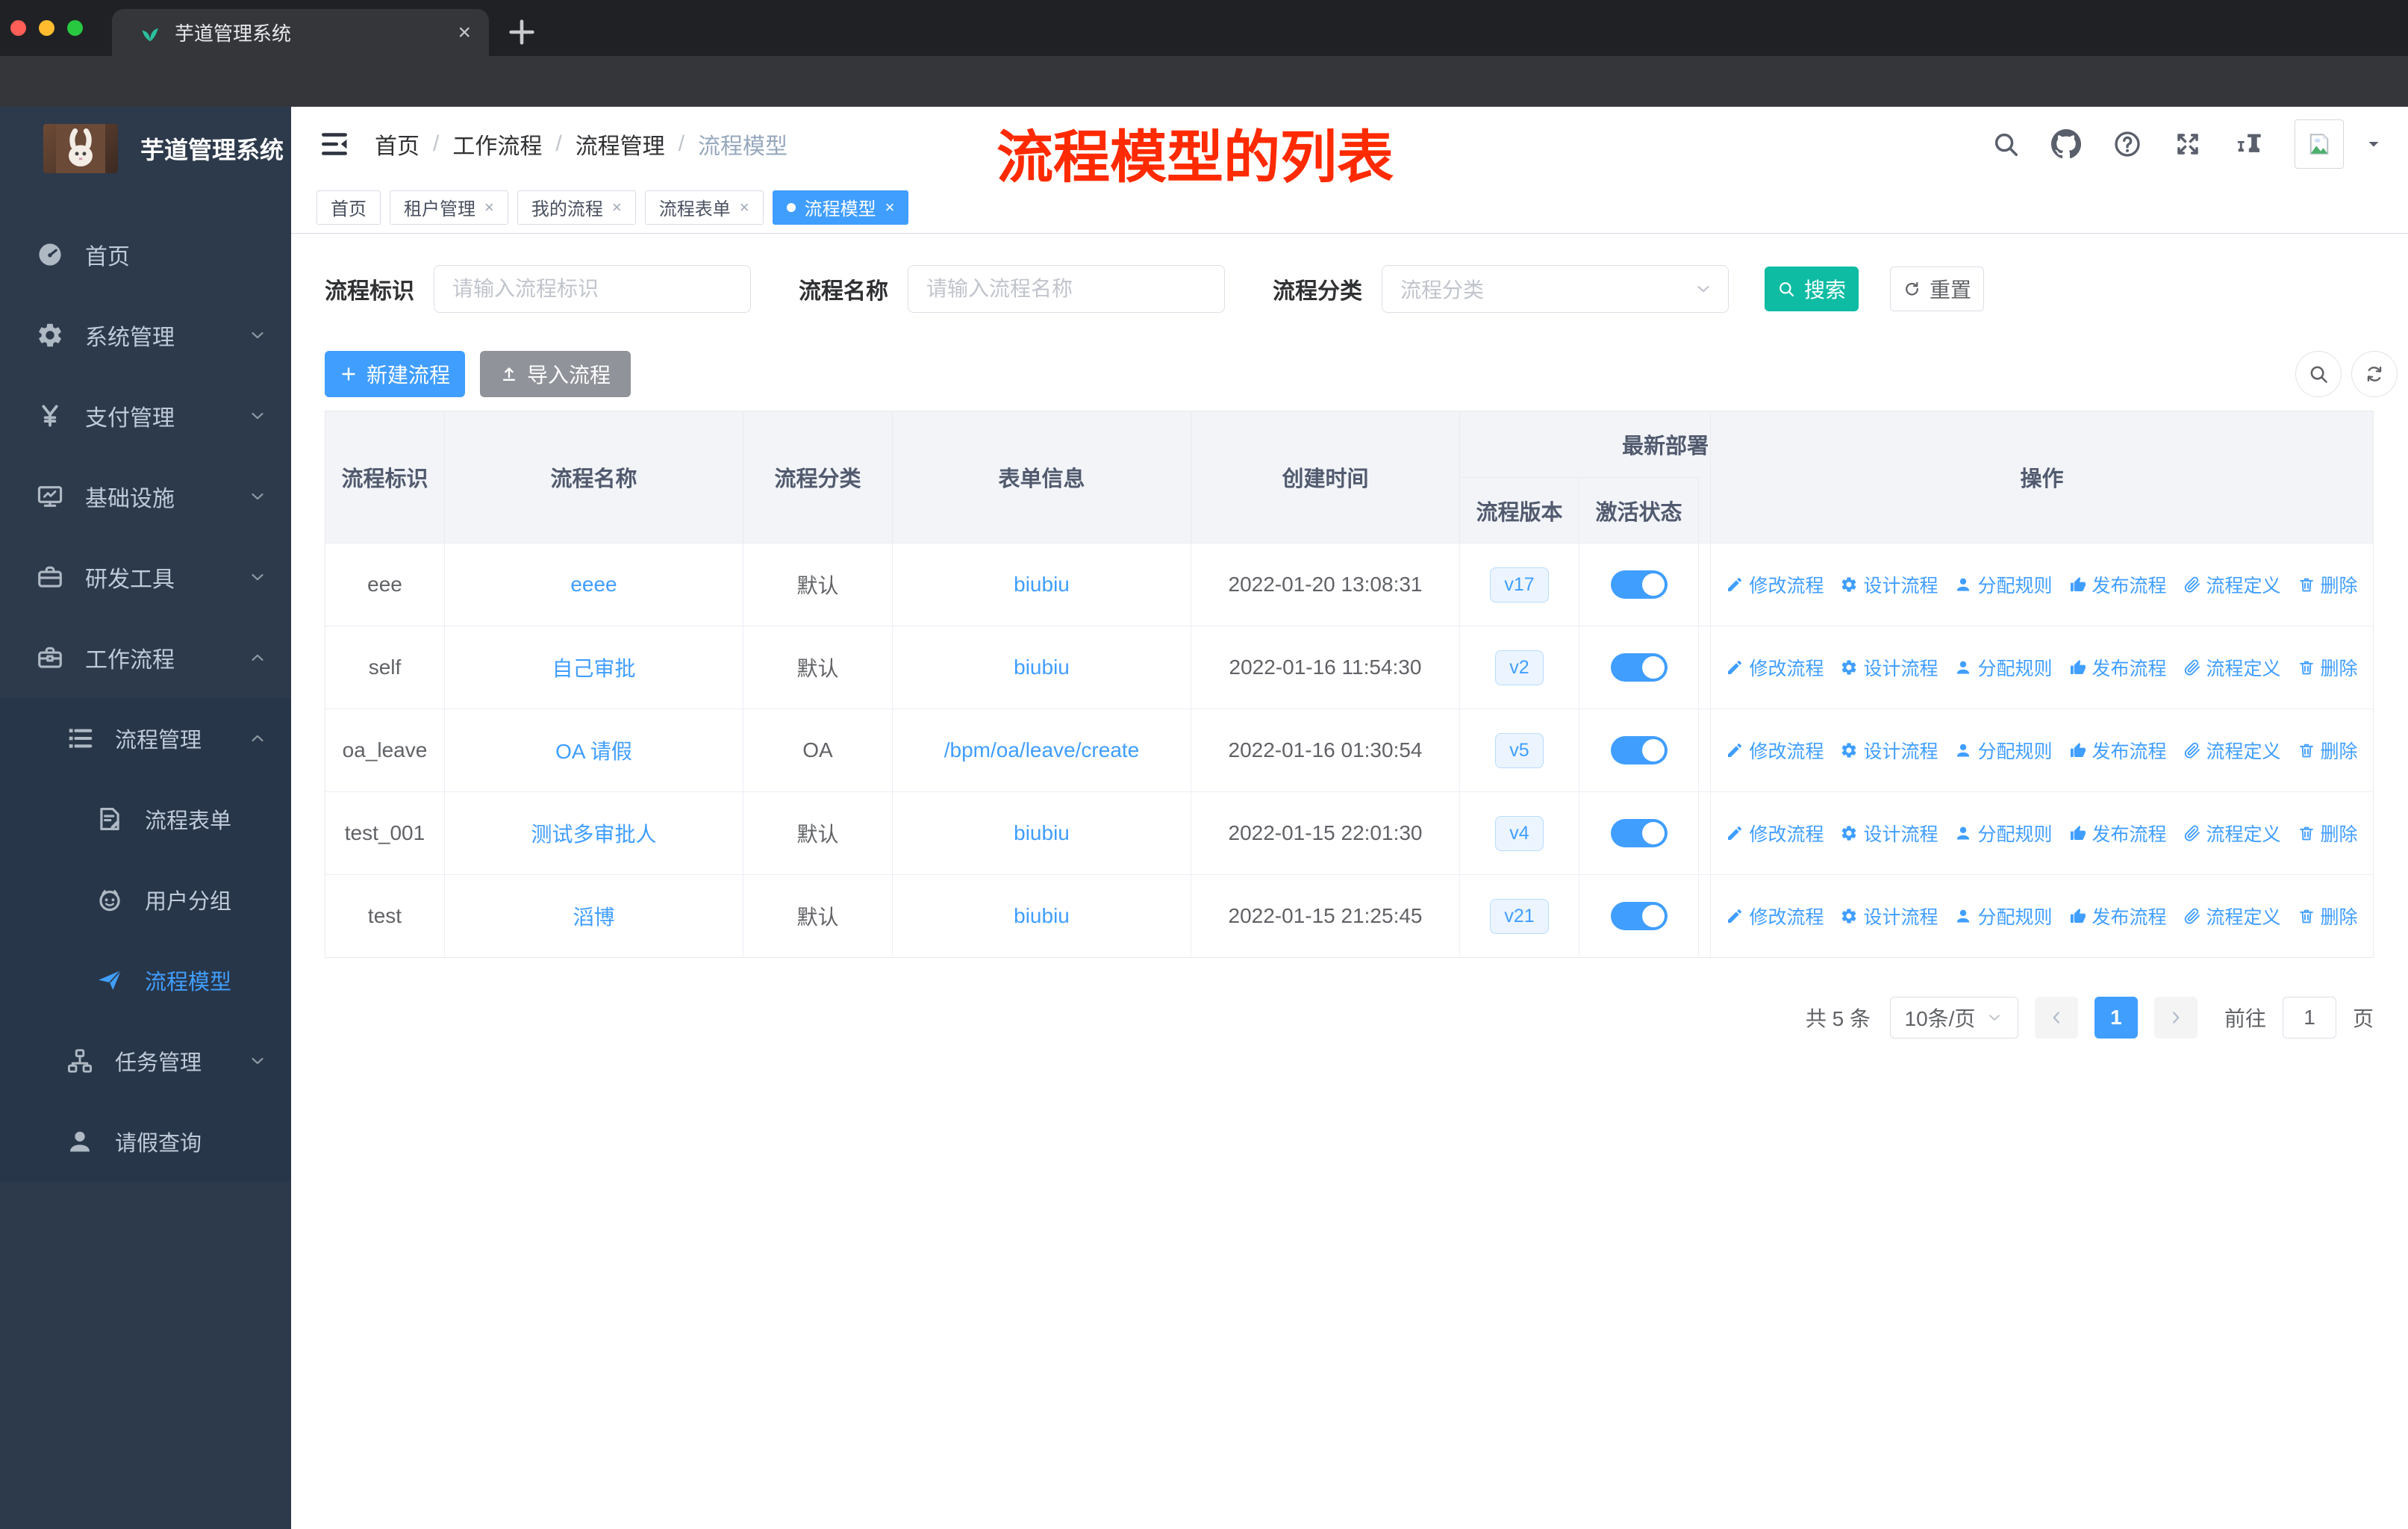 Image resolution: width=2408 pixels, height=1529 pixels. I want to click on brand-row: 芋道管理系统, so click(145, 148).